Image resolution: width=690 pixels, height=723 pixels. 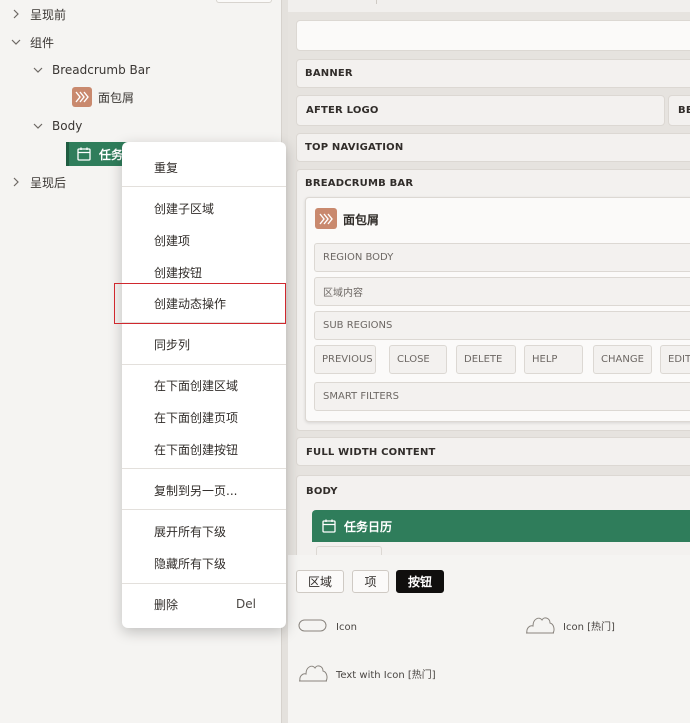 I want to click on button-slot-delete: DELETE, so click(x=486, y=359).